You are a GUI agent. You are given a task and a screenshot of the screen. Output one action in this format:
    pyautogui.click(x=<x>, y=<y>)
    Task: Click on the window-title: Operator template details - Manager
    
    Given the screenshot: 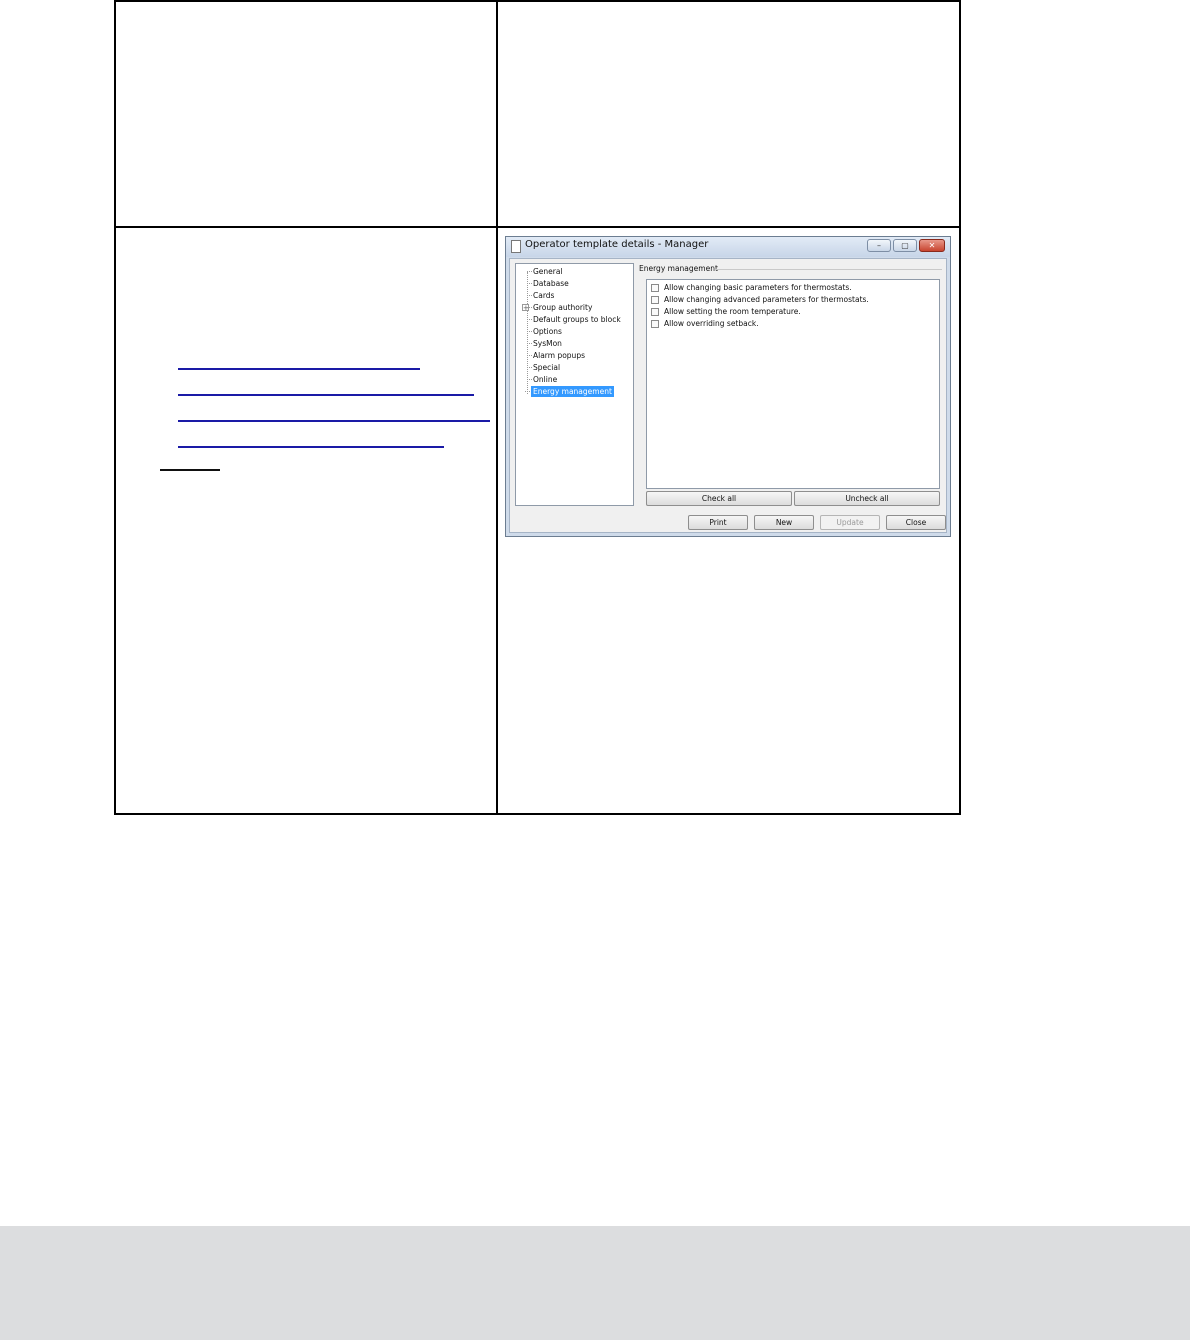 What is the action you would take?
    pyautogui.click(x=617, y=244)
    